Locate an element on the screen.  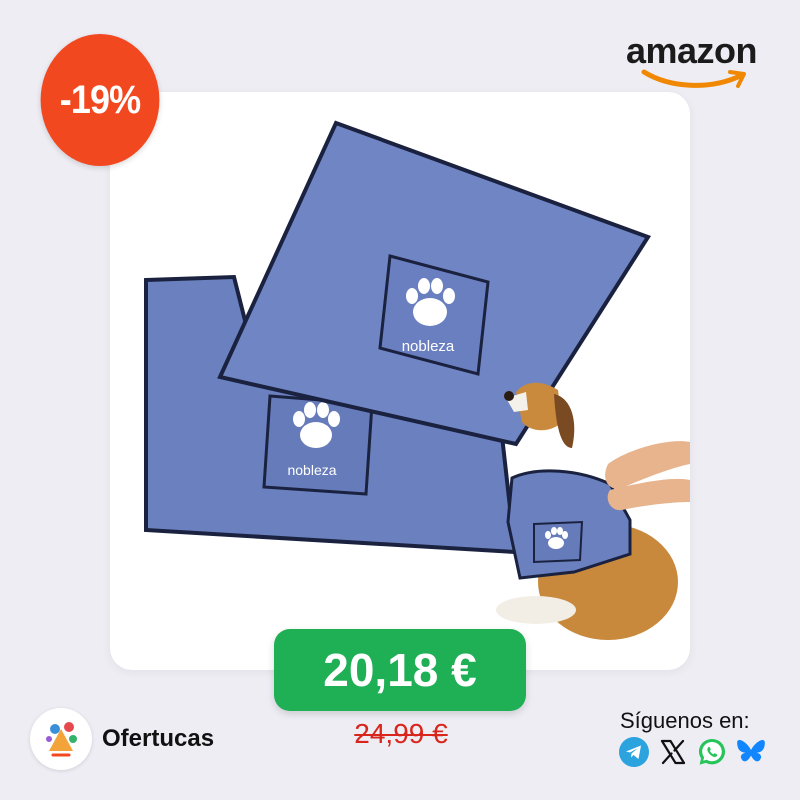
towel-brand-text-front: nobleza is located at coordinates (428, 346).